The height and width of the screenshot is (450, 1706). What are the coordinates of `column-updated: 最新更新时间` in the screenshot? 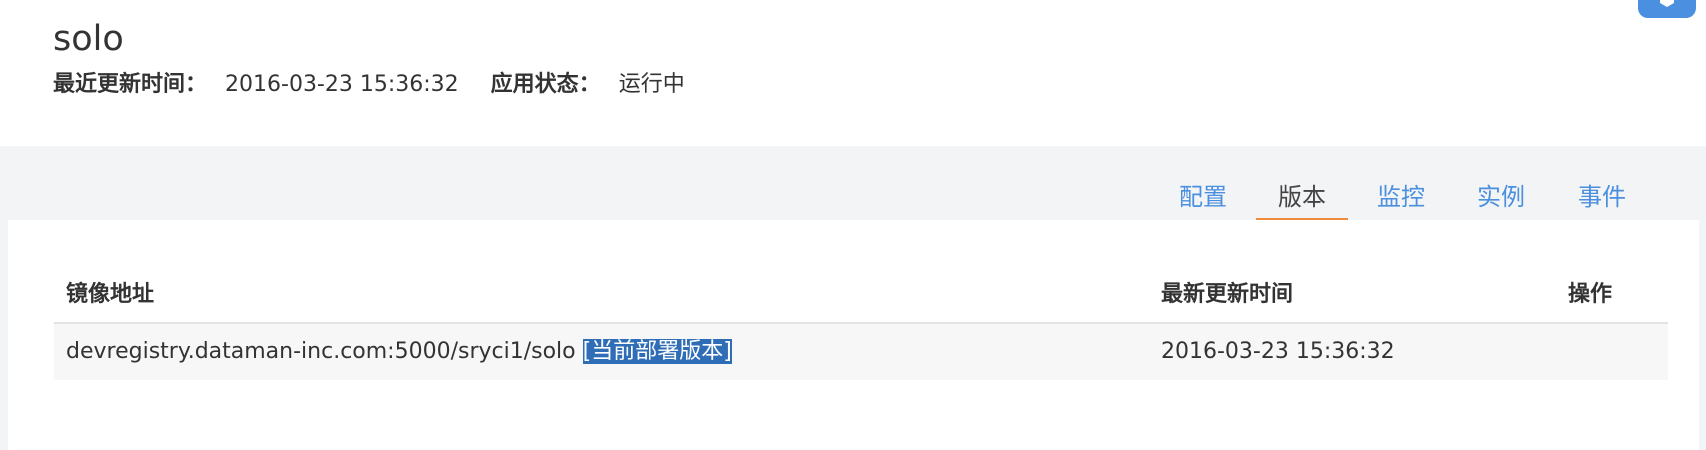 It's located at (1227, 294).